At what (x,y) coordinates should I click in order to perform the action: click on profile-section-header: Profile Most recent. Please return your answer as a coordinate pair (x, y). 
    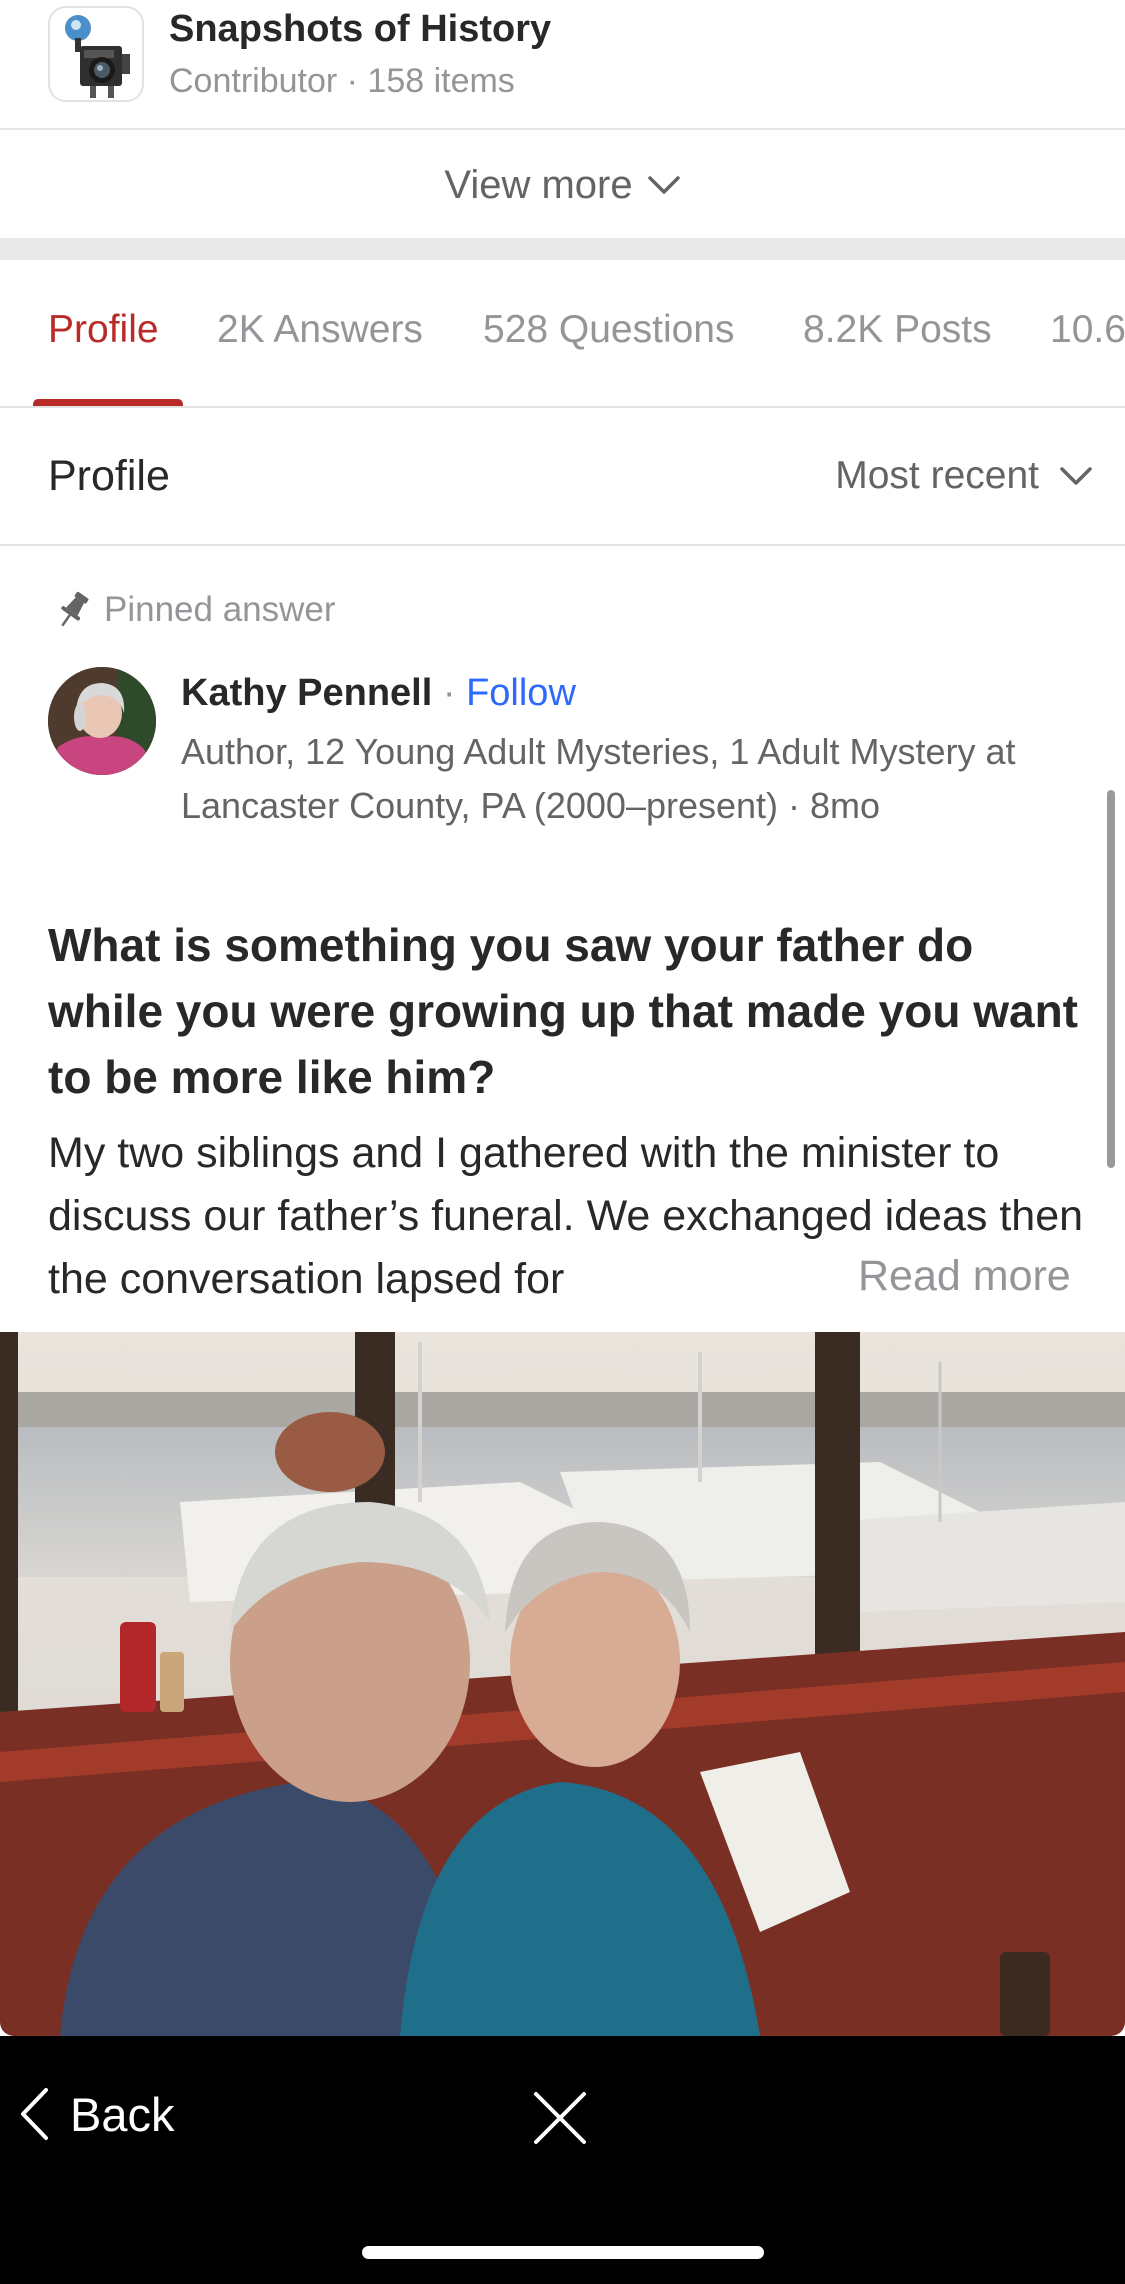
    Looking at the image, I should click on (562, 477).